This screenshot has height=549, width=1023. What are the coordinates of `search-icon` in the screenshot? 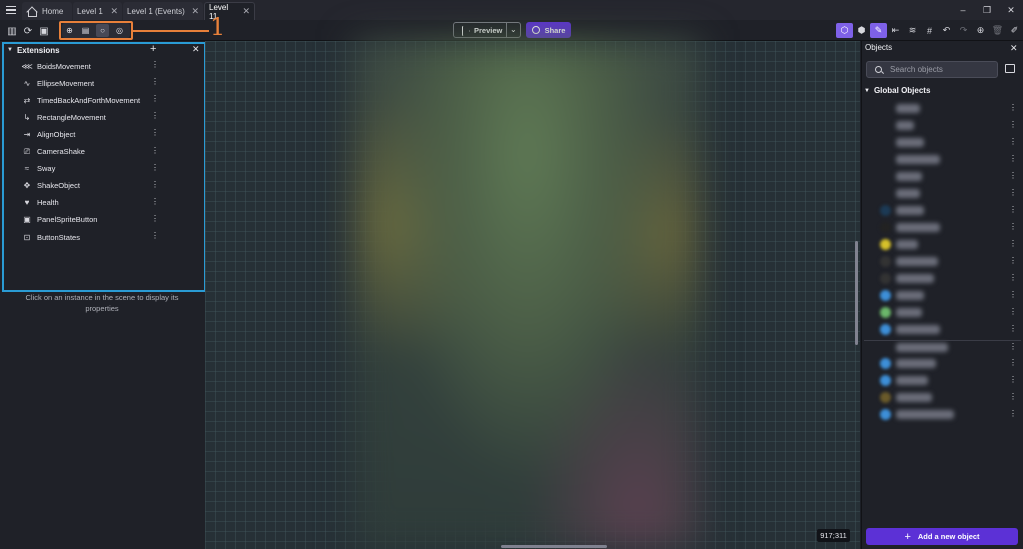 It's located at (878, 69).